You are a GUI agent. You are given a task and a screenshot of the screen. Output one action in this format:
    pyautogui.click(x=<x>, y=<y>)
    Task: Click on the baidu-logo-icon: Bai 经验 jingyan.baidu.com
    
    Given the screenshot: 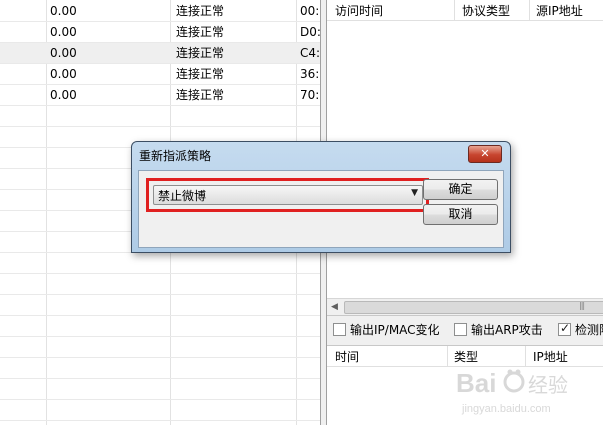 What is the action you would take?
    pyautogui.click(x=512, y=391)
    